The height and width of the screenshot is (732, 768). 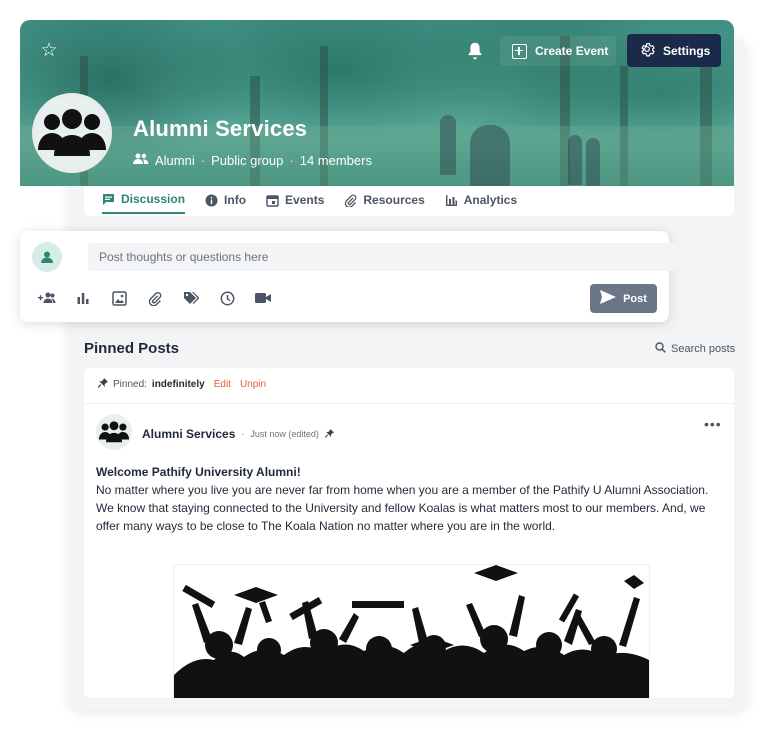 What do you see at coordinates (660, 349) in the screenshot?
I see `search-icon` at bounding box center [660, 349].